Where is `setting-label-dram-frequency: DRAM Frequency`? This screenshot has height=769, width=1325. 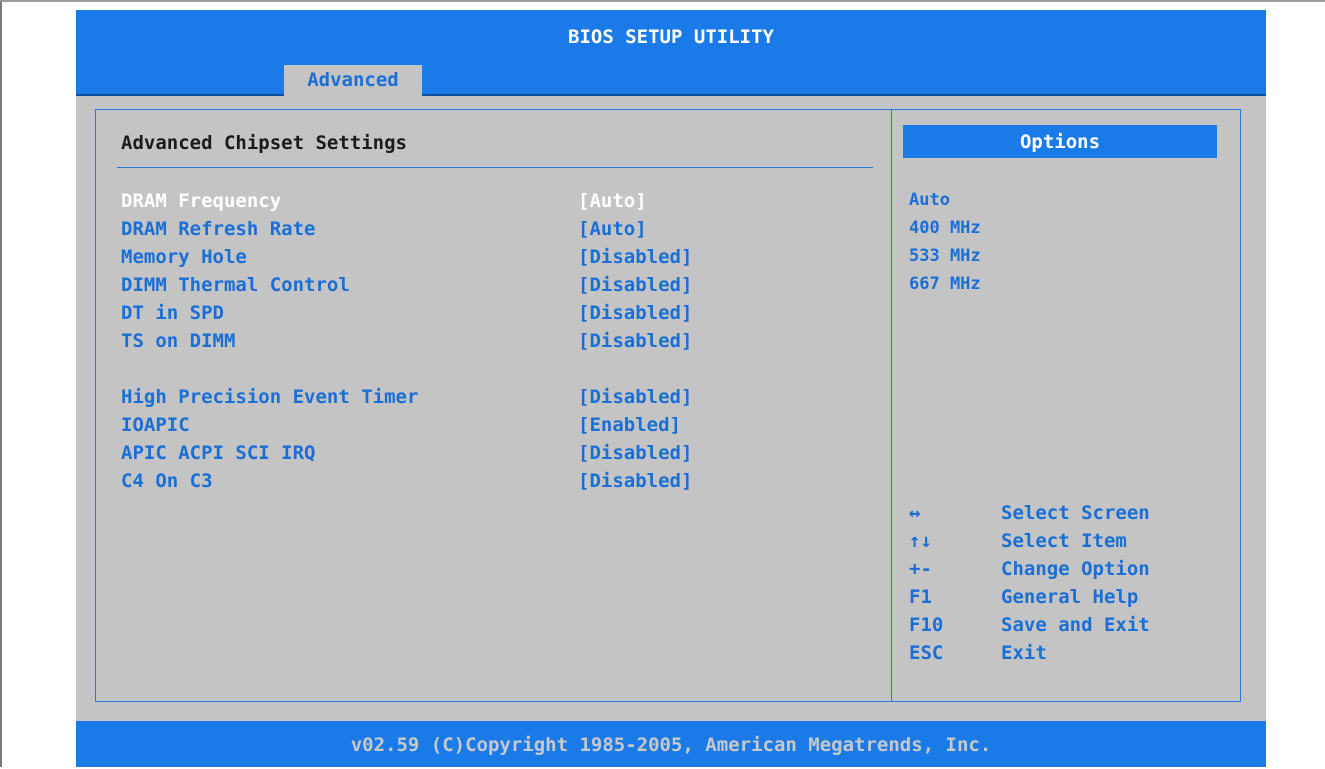 setting-label-dram-frequency: DRAM Frequency is located at coordinates (201, 201).